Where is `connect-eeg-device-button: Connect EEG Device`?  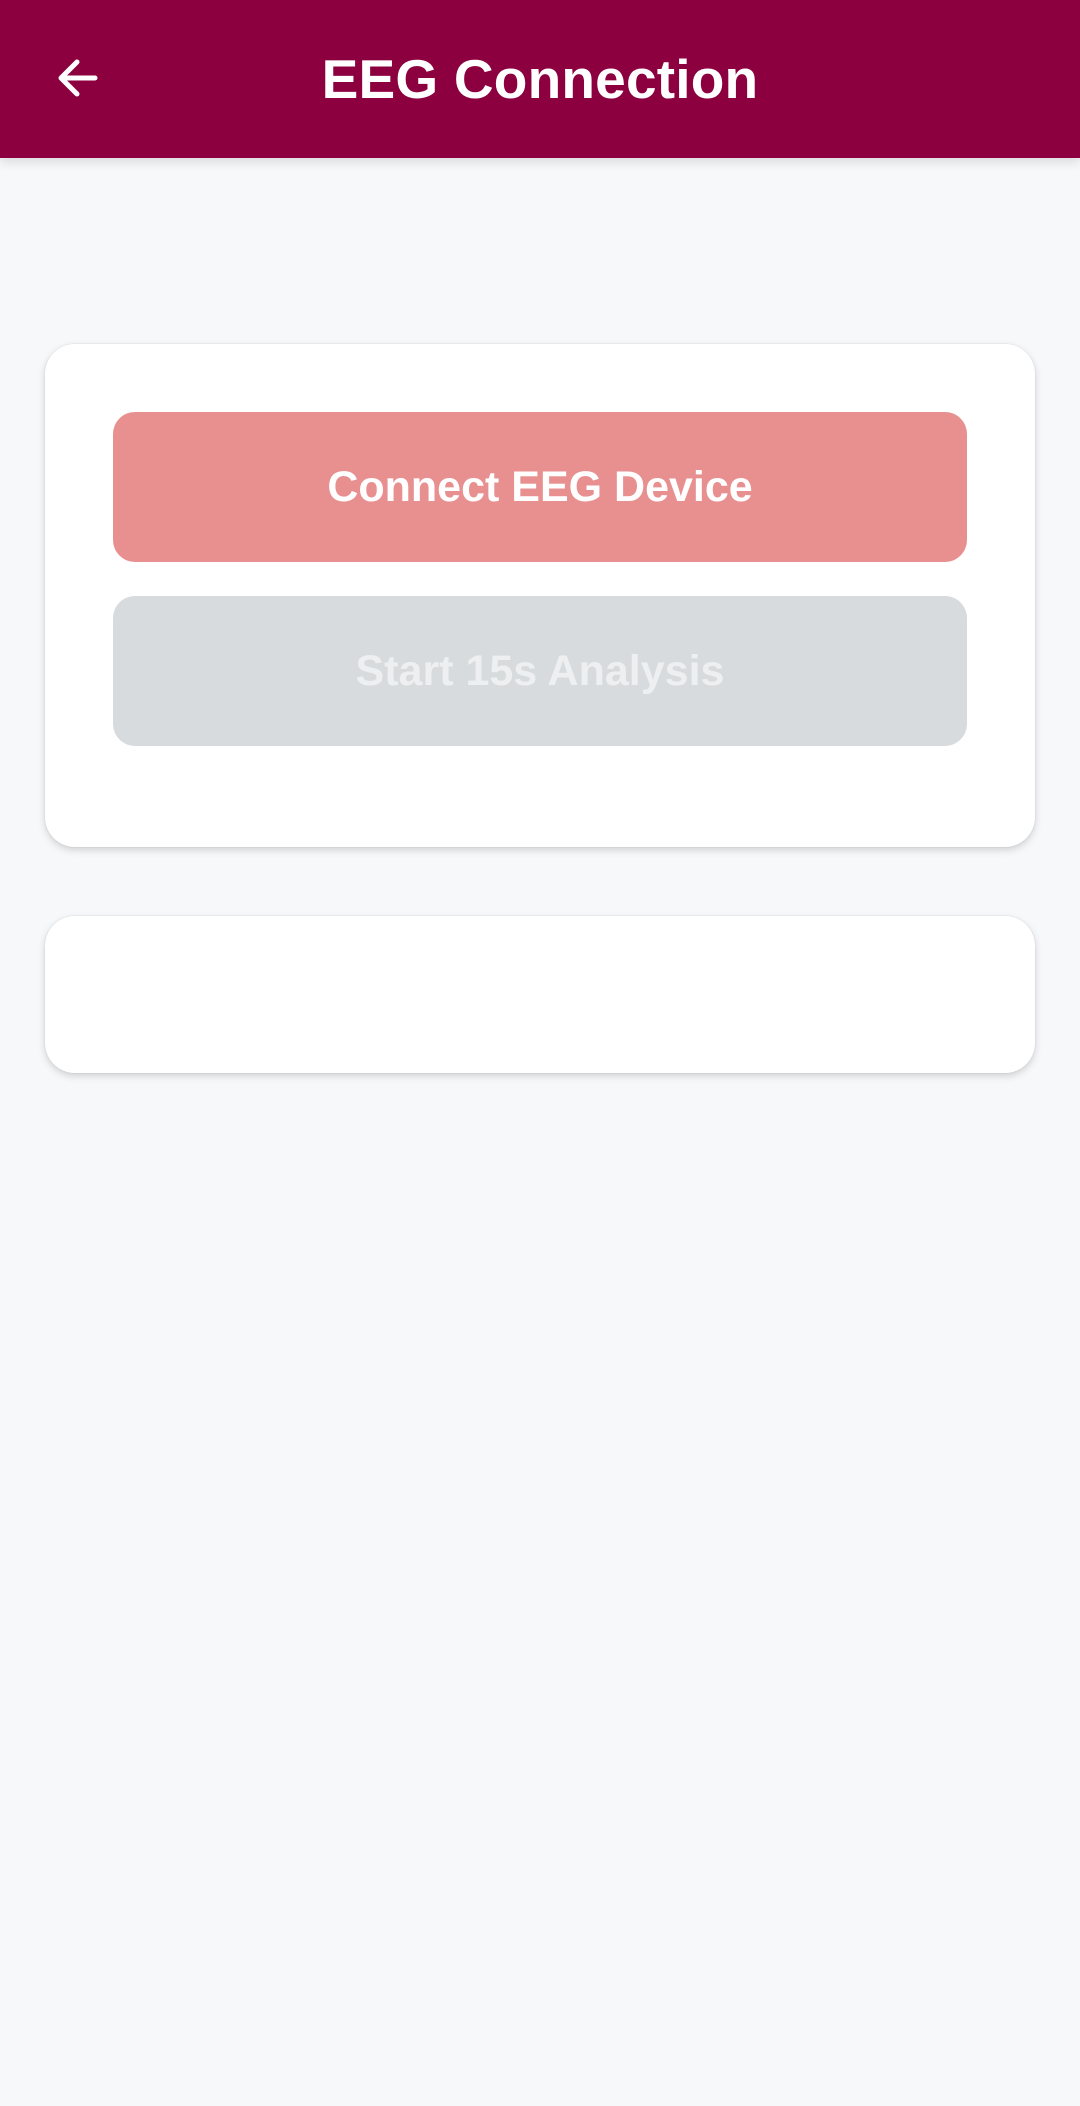
connect-eeg-device-button: Connect EEG Device is located at coordinates (540, 487).